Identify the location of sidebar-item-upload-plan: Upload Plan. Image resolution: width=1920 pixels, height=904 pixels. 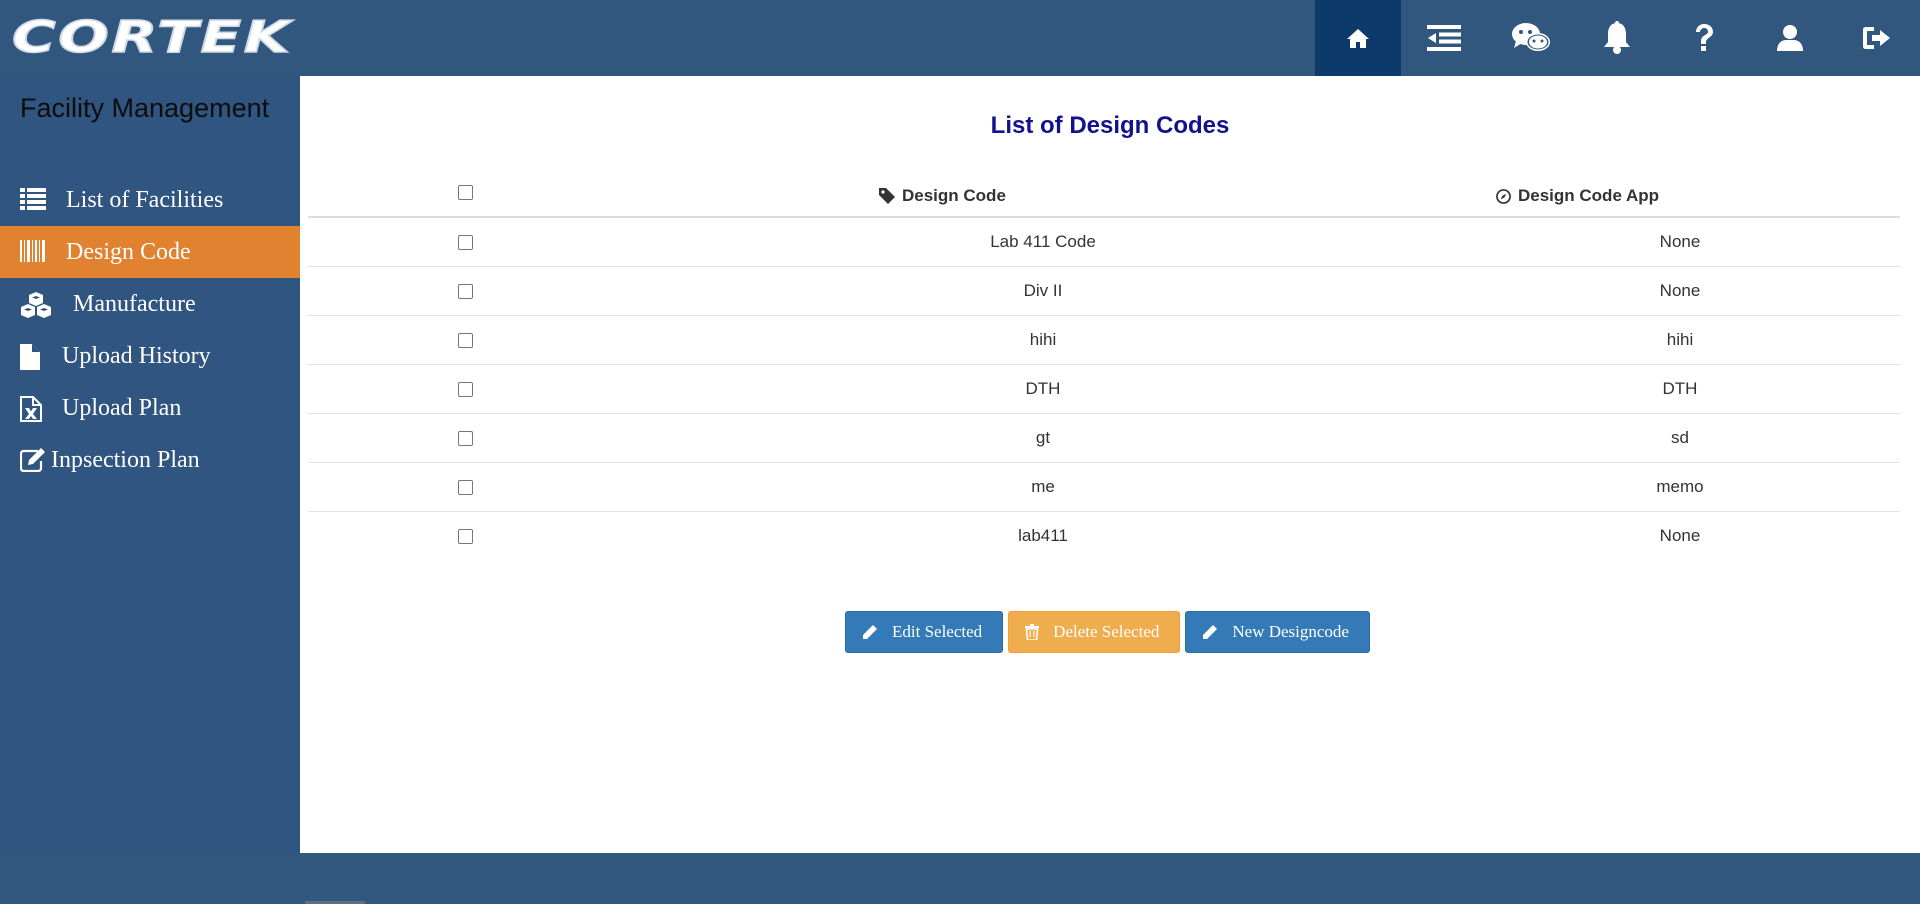
(150, 408).